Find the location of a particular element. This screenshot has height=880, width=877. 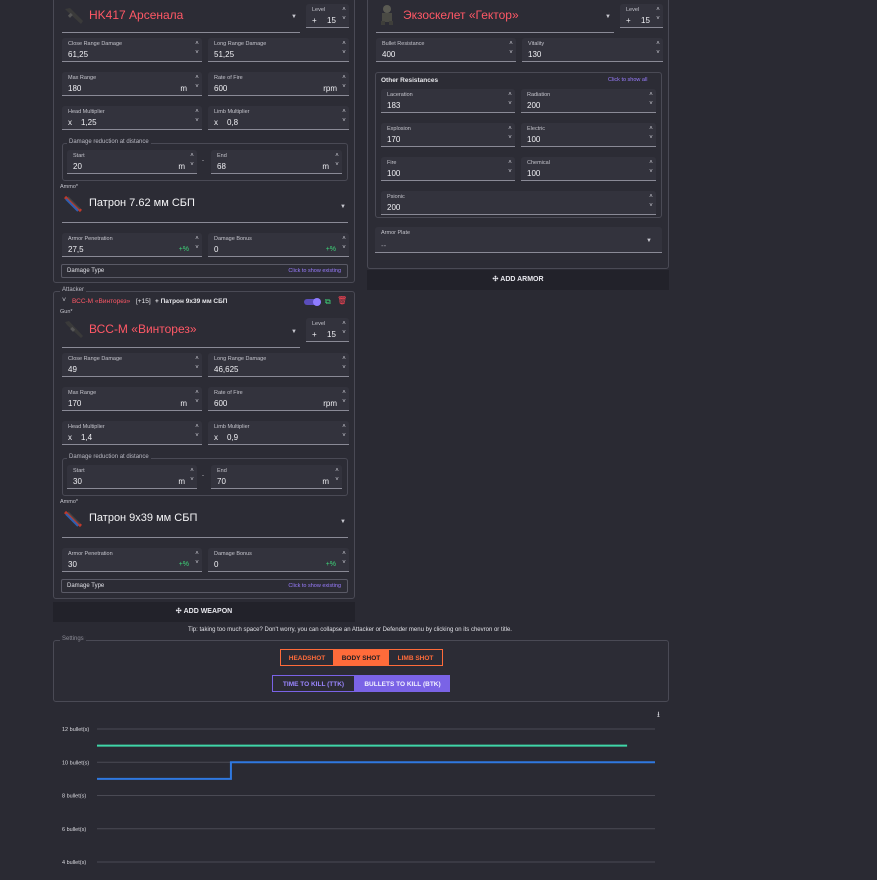

attacker2-name: ВСС-М «Винторез» is located at coordinates (143, 329).